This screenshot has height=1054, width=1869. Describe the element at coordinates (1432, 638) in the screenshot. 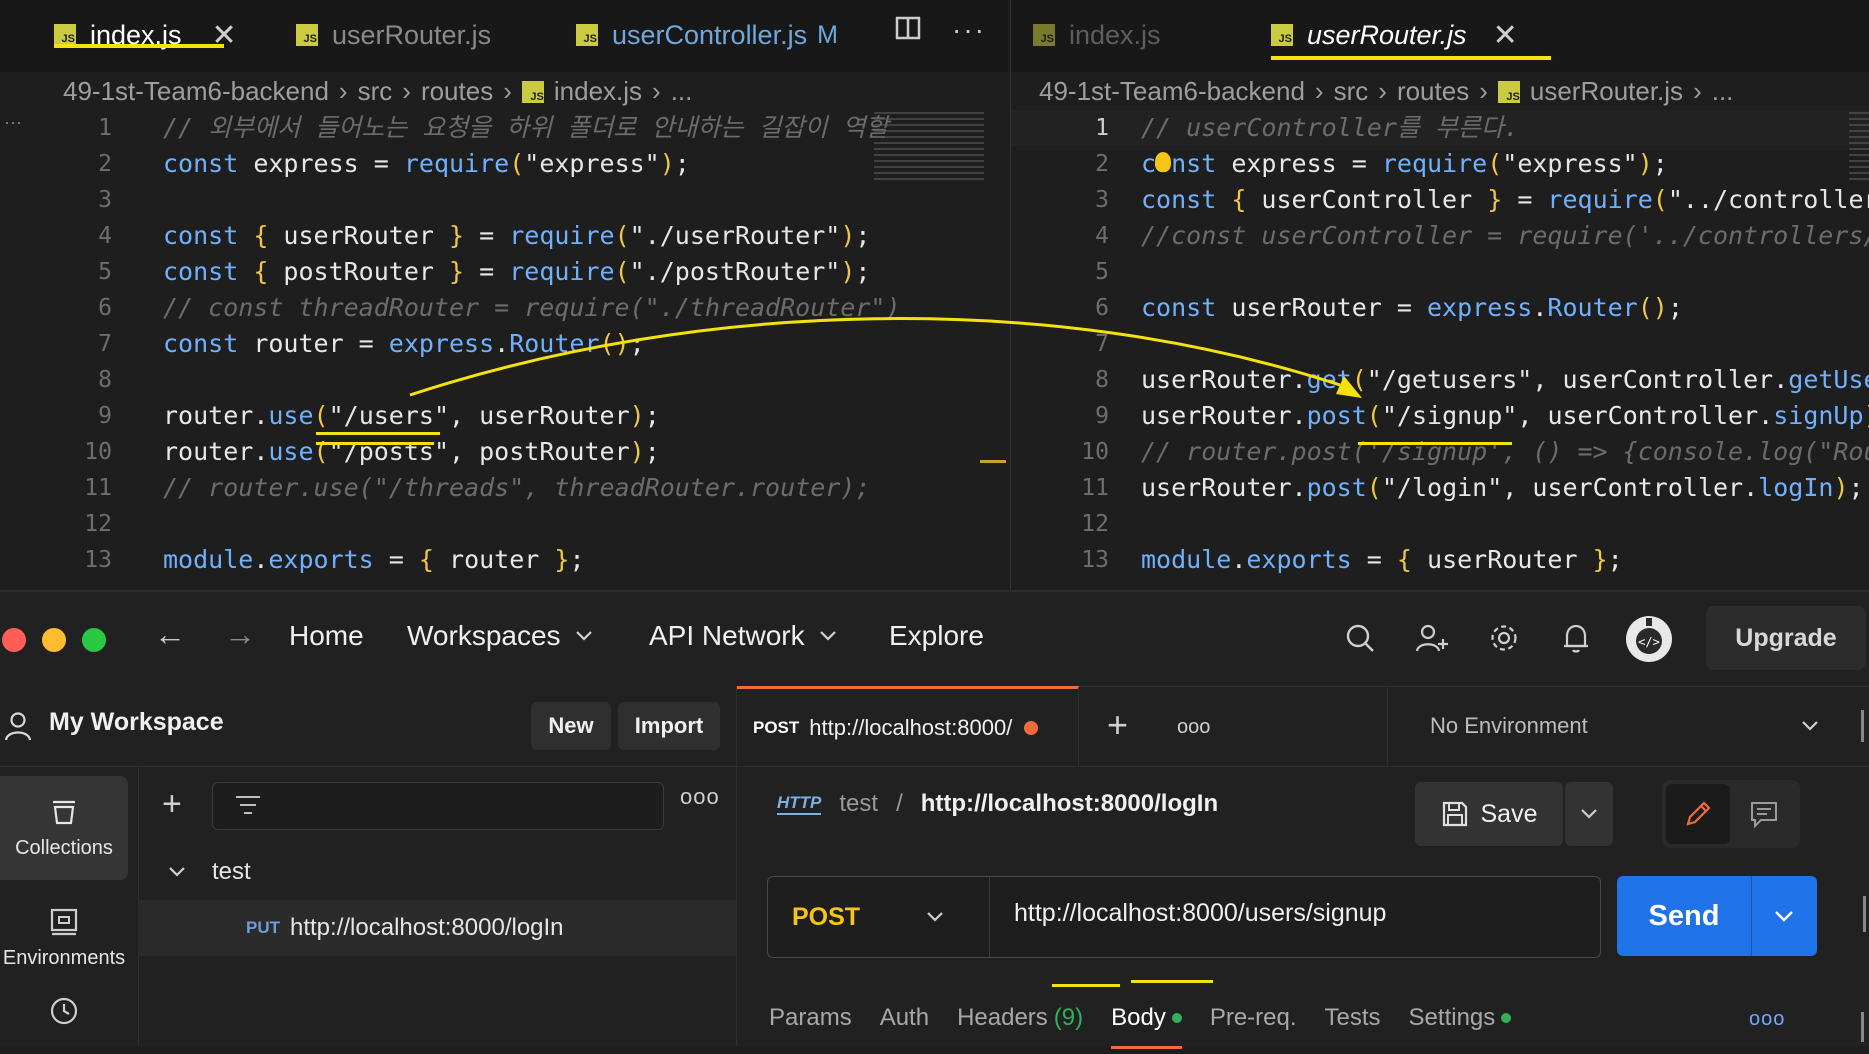

I see `invite-user-icon` at that location.